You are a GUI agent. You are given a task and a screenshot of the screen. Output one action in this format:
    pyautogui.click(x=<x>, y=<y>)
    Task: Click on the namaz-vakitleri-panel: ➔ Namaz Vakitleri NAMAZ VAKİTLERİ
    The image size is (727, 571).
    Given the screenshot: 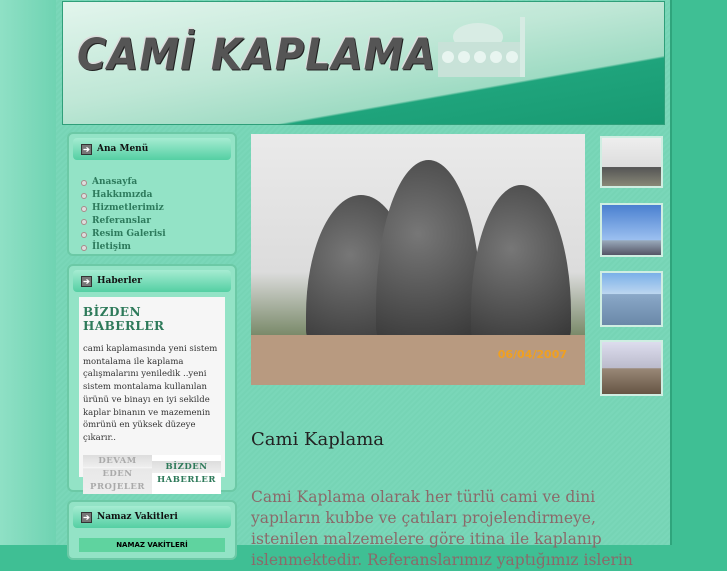 What is the action you would take?
    pyautogui.click(x=152, y=530)
    